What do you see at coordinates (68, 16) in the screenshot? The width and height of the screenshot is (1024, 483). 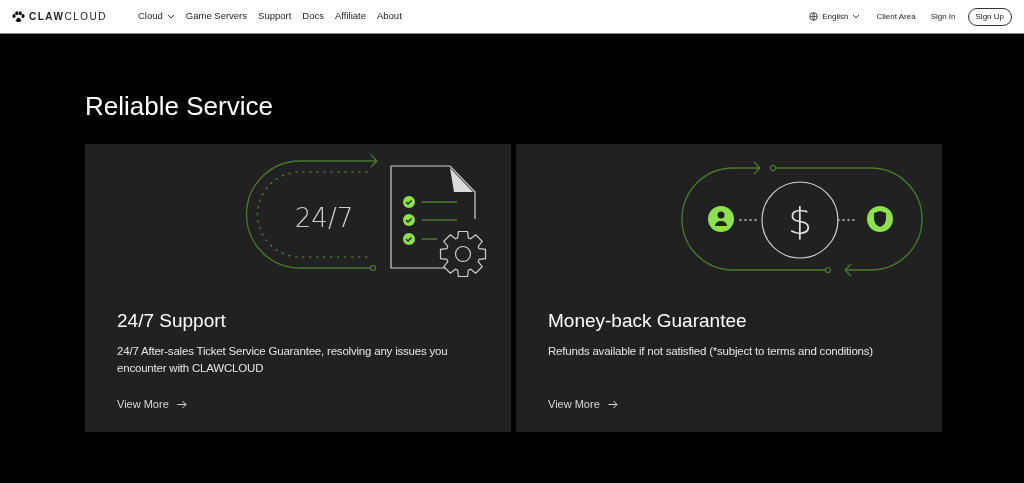 I see `brand-logo: CLAWCLOUD` at bounding box center [68, 16].